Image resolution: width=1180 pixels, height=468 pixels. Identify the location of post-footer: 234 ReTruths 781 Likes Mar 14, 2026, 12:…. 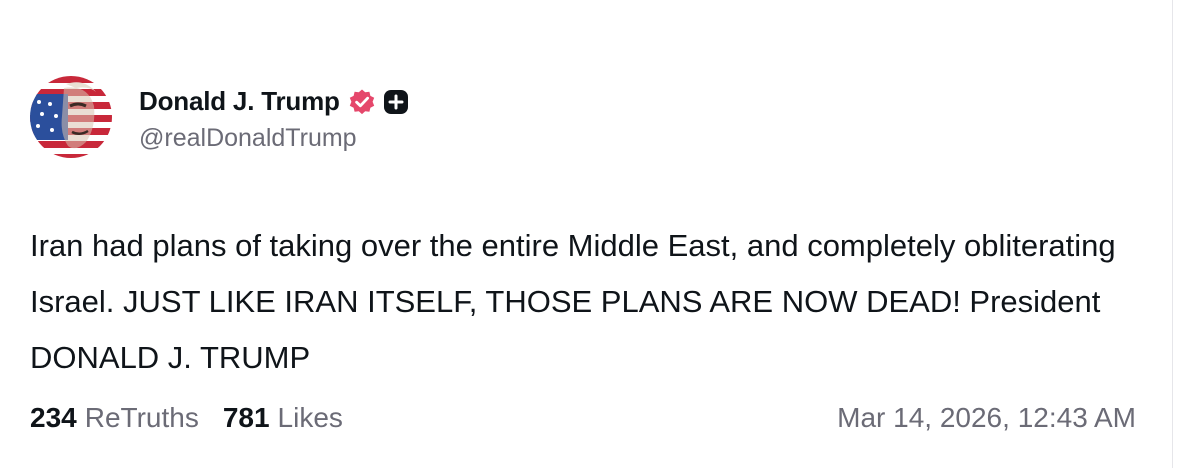
(583, 418).